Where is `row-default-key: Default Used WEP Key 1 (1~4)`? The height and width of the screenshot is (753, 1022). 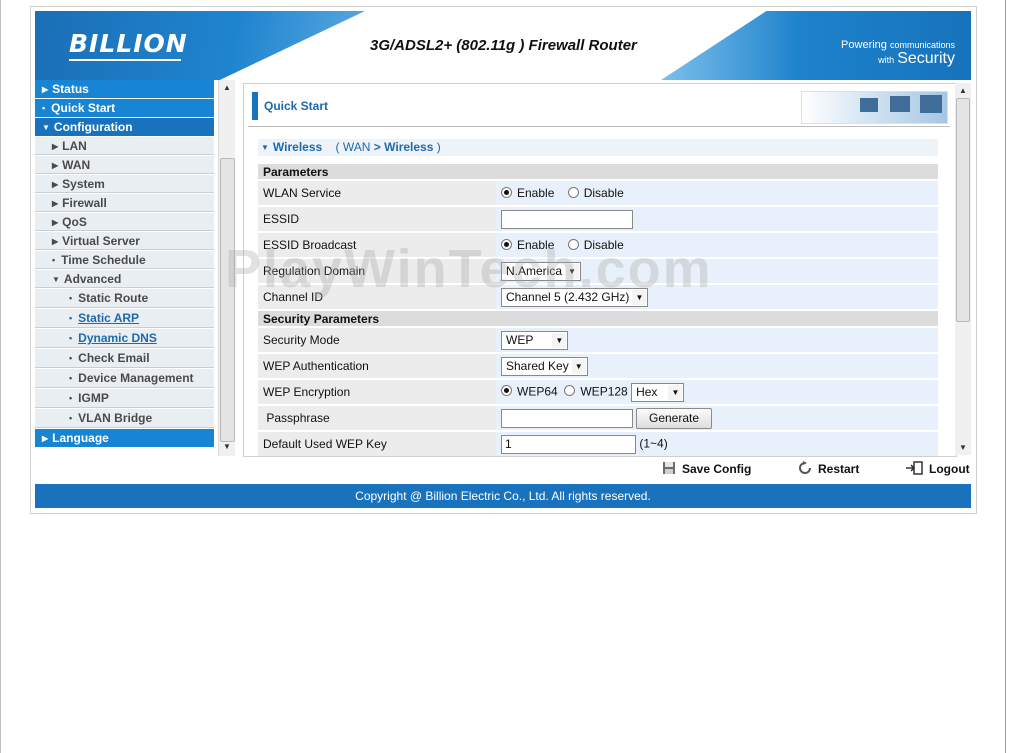
row-default-key: Default Used WEP Key 1 (1~4) is located at coordinates (598, 444).